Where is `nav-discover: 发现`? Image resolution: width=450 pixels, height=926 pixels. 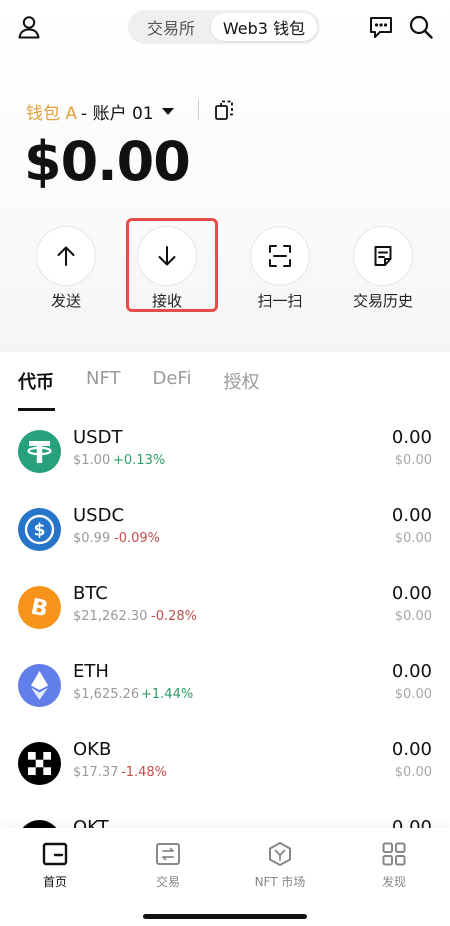
nav-discover: 发现 is located at coordinates (394, 864).